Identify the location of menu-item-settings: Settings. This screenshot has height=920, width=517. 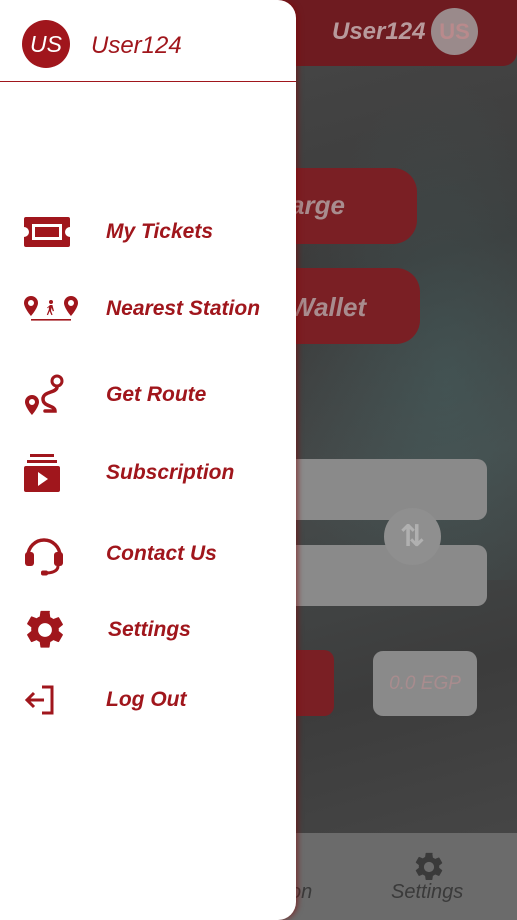
(148, 630).